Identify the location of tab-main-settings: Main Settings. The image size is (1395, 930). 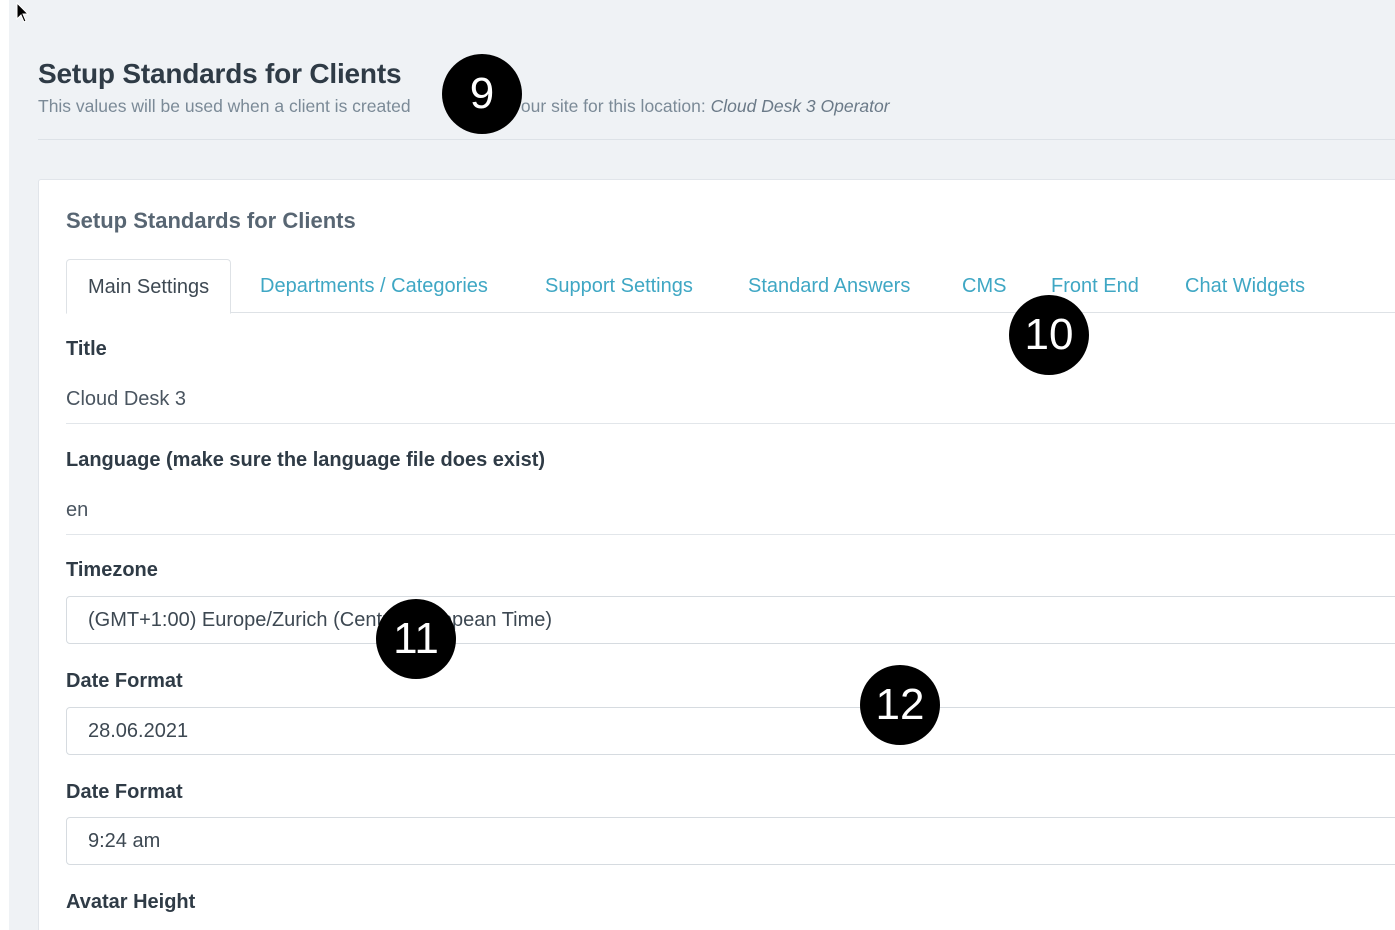
(149, 286).